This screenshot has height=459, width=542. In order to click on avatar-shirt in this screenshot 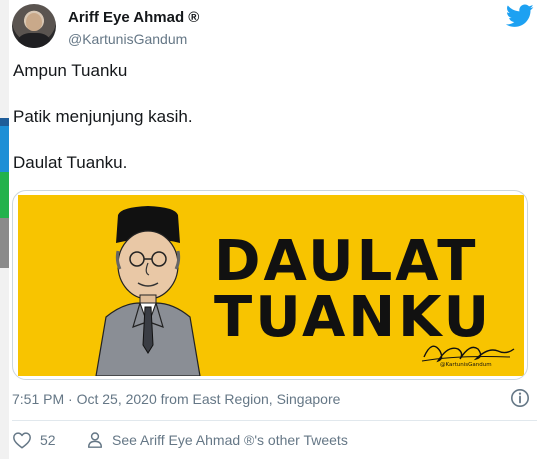, I will do `click(34, 40)`.